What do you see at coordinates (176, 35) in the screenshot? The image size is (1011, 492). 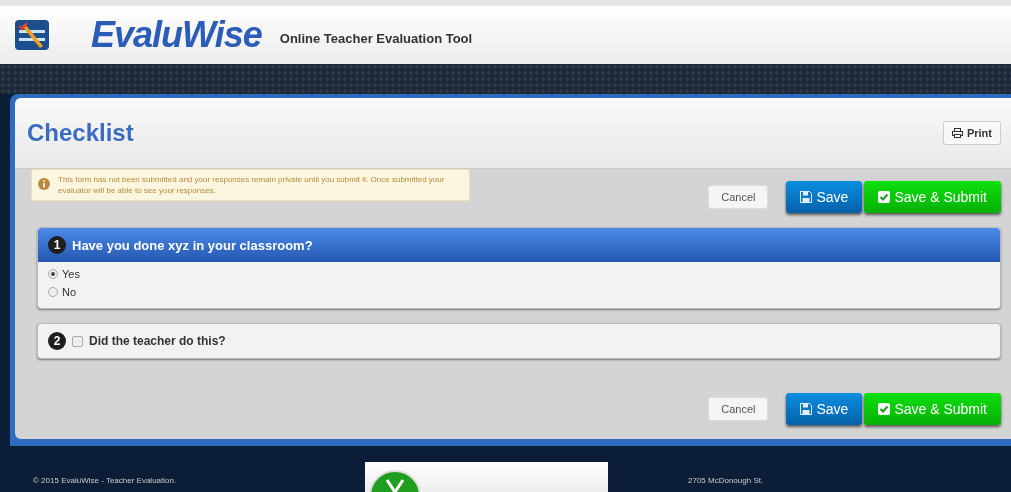 I see `brand-logo: EvaluWise` at bounding box center [176, 35].